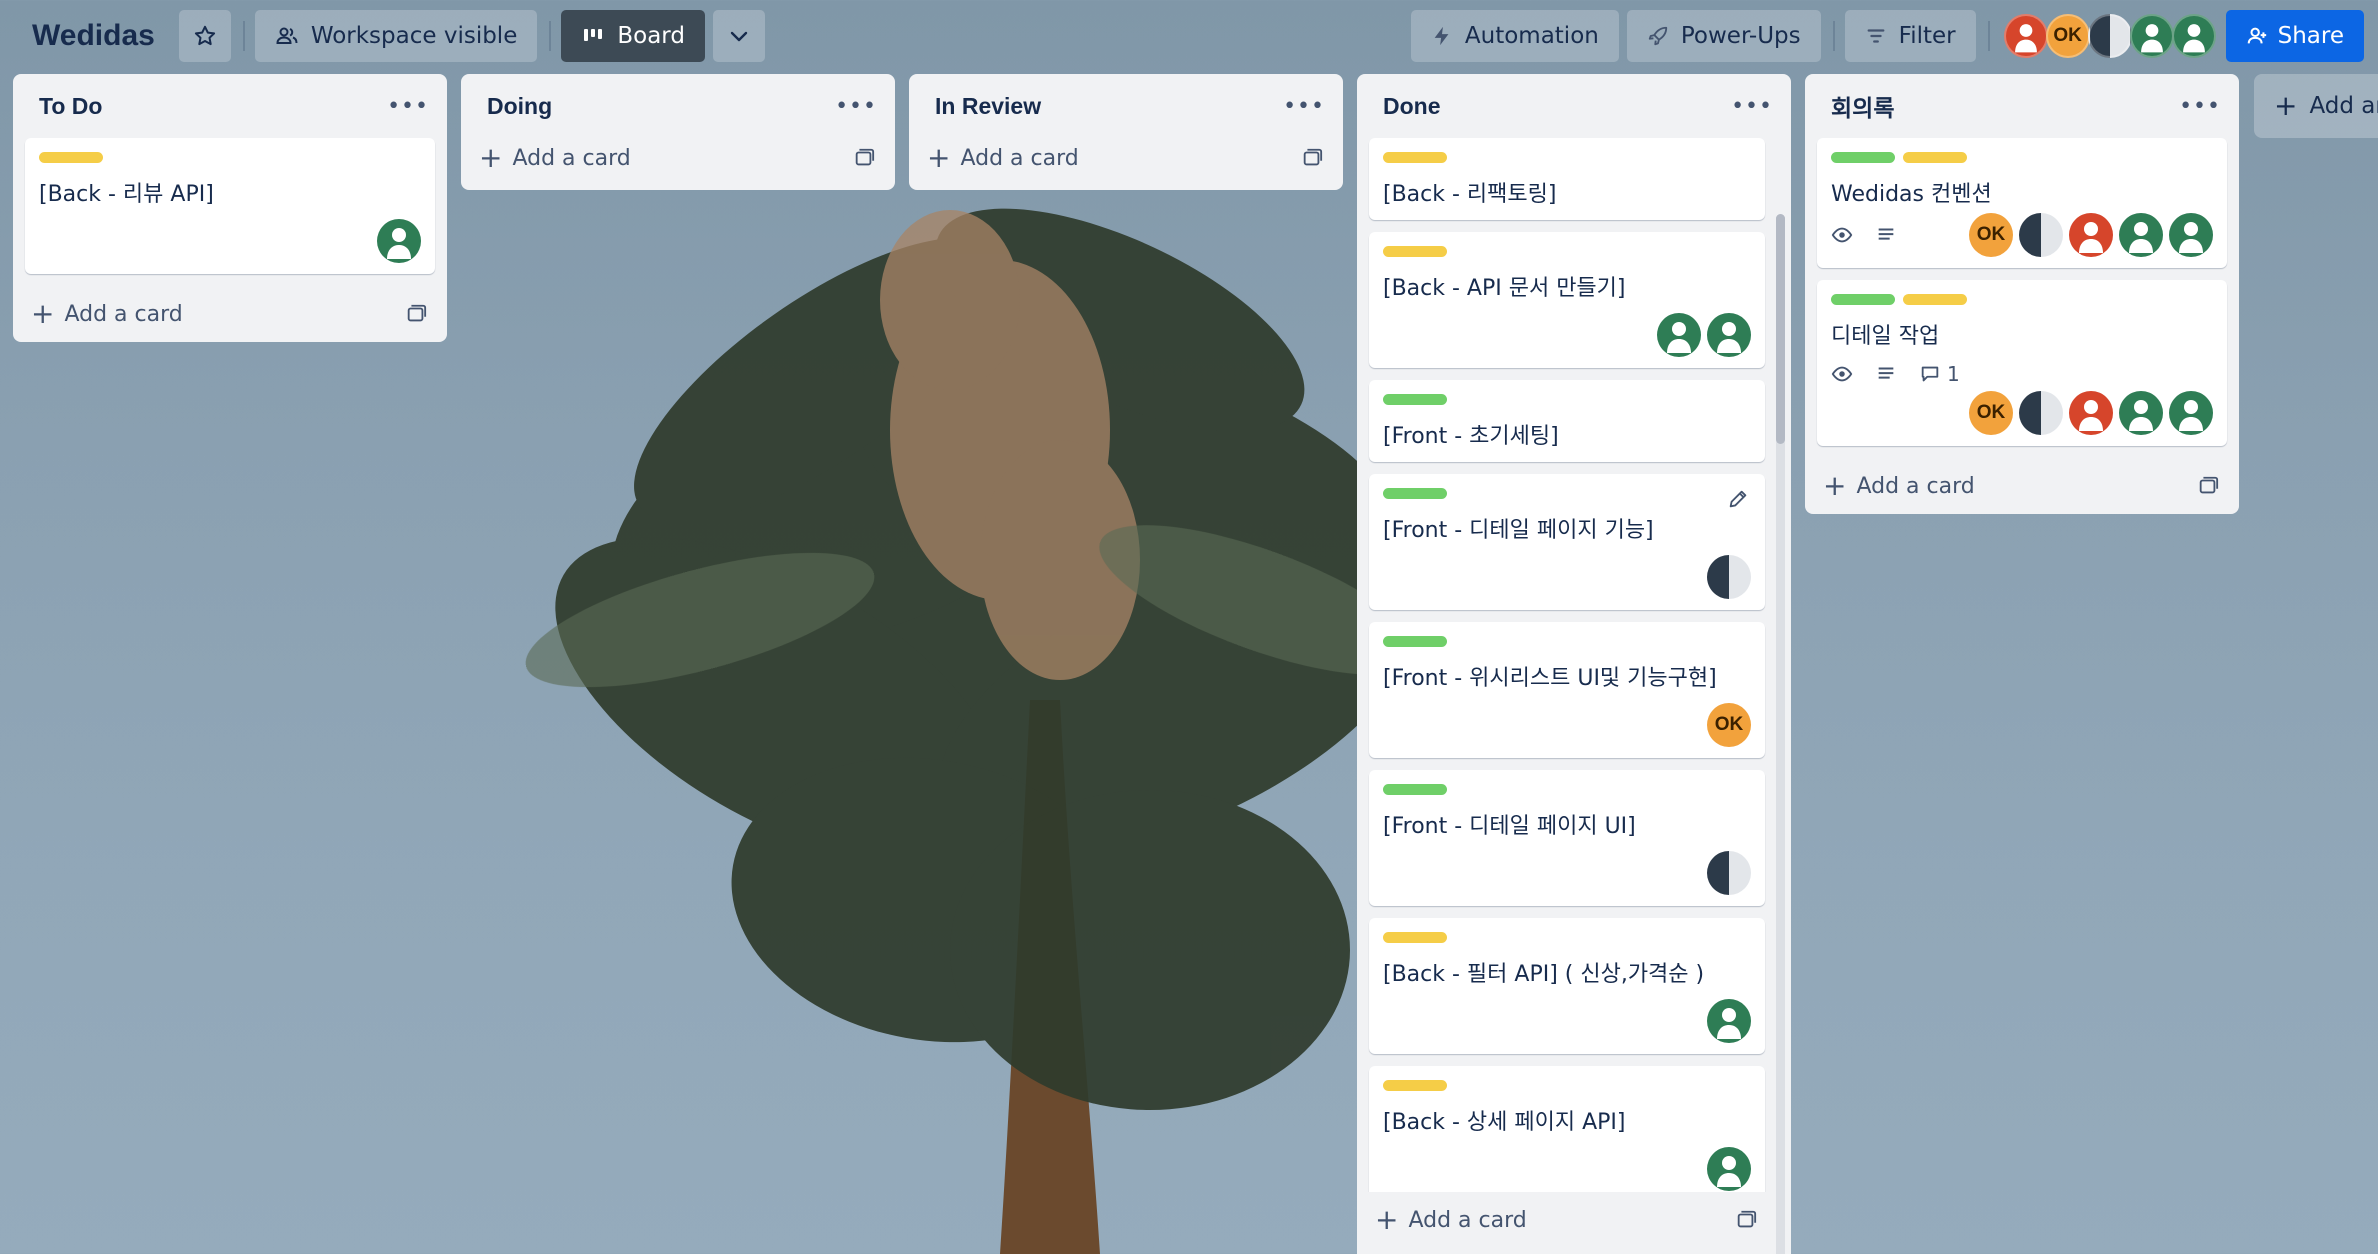  What do you see at coordinates (2067, 36) in the screenshot?
I see `member-avatar: OK` at bounding box center [2067, 36].